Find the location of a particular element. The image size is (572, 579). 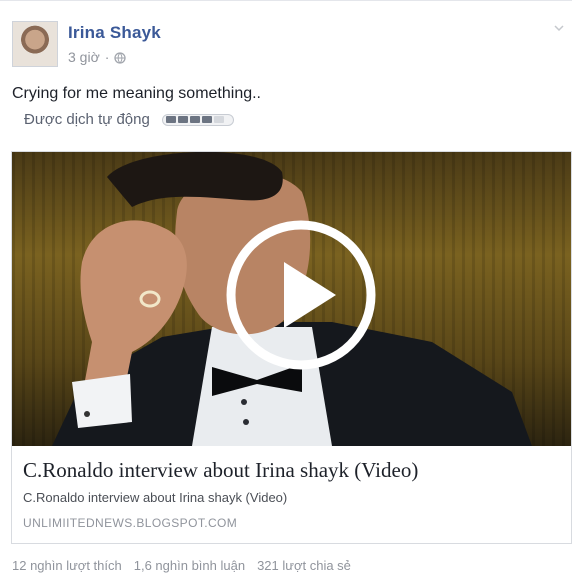

translation-row: Được dịch tự động is located at coordinates (129, 119).